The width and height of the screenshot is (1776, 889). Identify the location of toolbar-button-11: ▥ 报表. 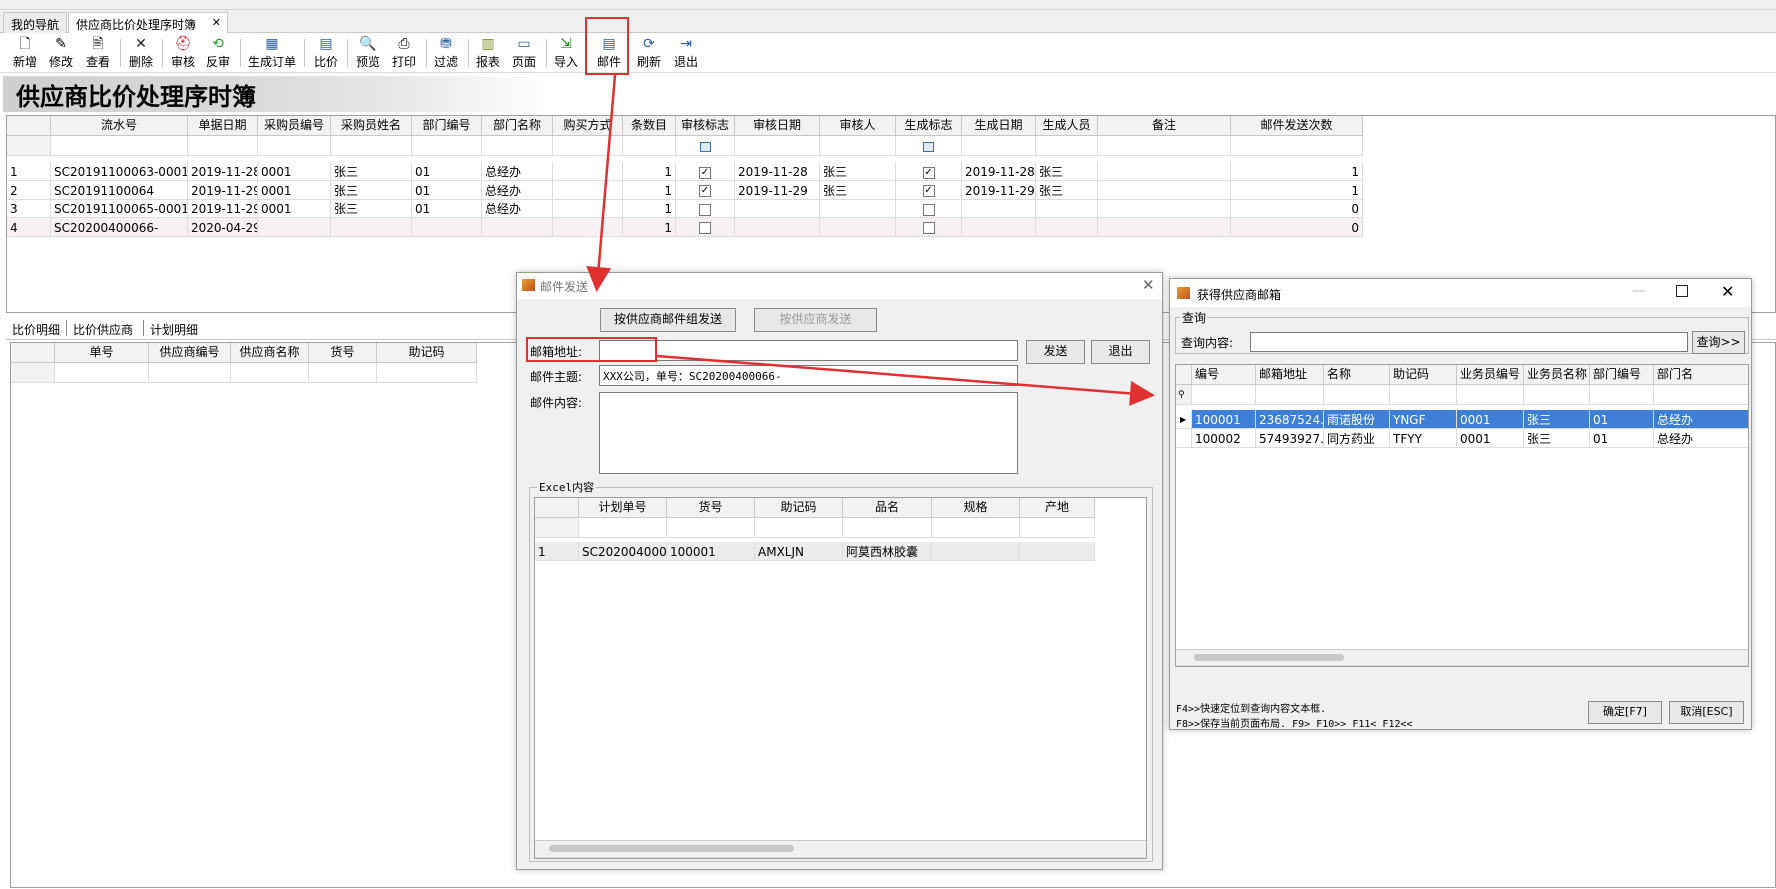
(488, 53).